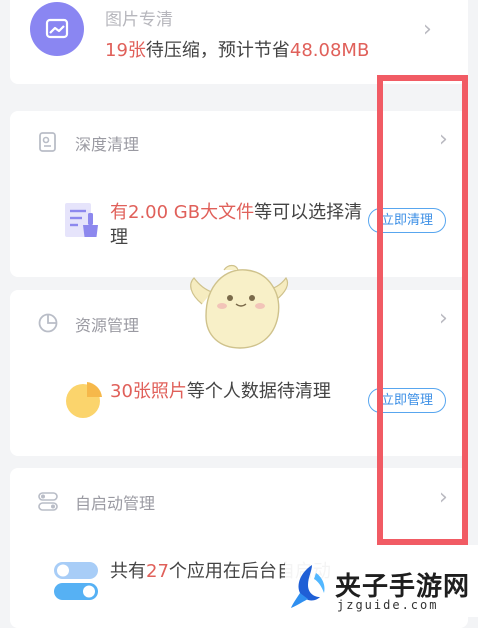  What do you see at coordinates (115, 503) in the screenshot?
I see `autostart-management-title: 自启动管理` at bounding box center [115, 503].